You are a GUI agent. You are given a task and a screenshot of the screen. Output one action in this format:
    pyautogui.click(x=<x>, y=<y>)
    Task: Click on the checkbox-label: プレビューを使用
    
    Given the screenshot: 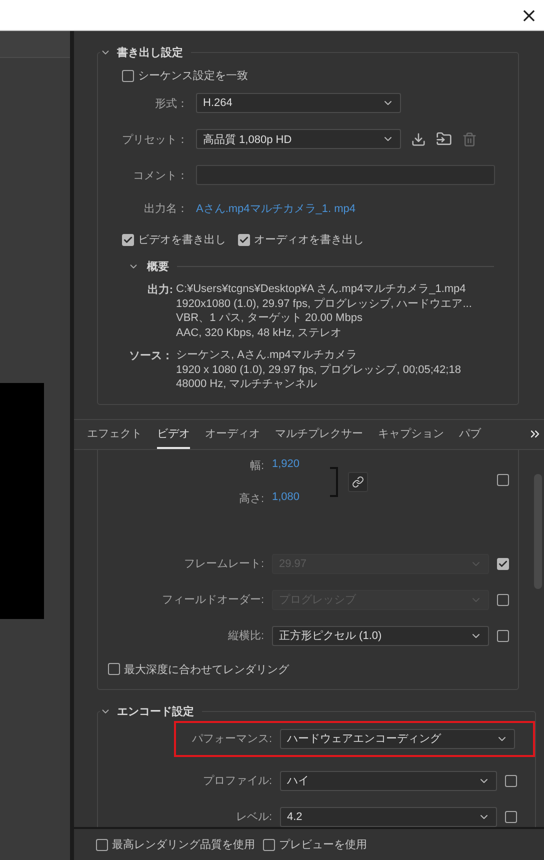 What is the action you would take?
    pyautogui.click(x=323, y=845)
    